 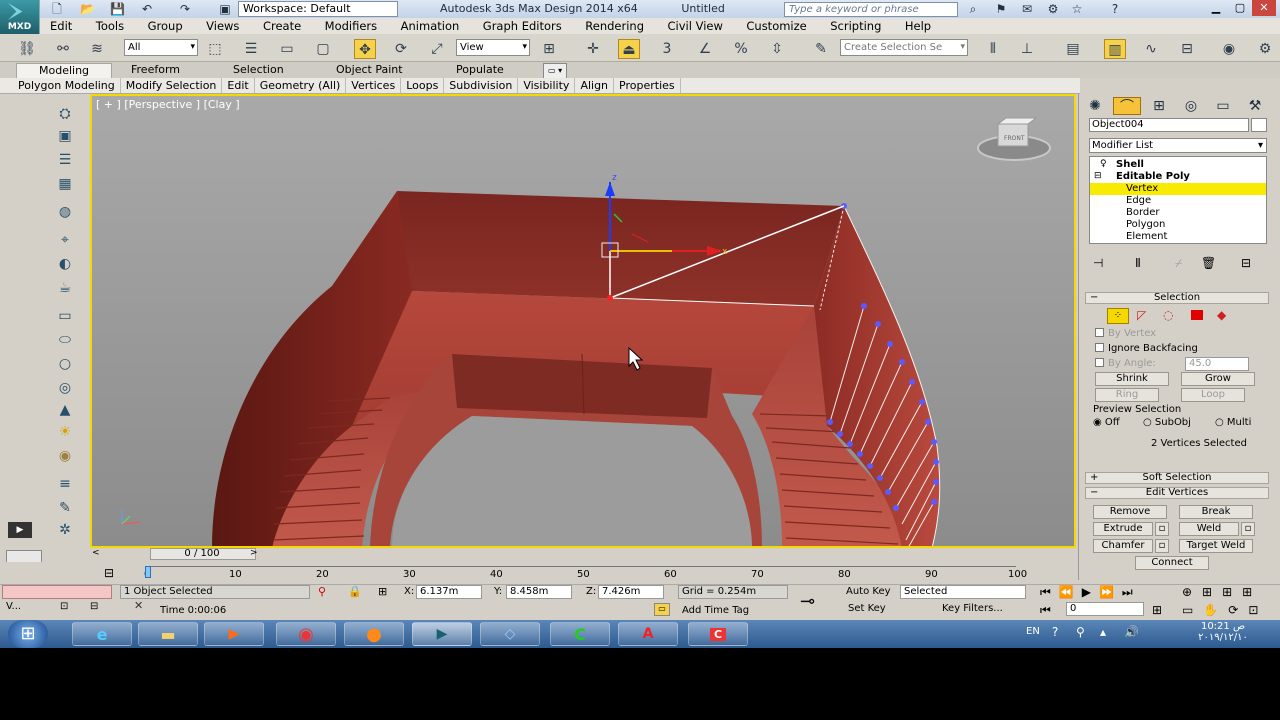 I want to click on rectangle-selection-icon: ▭, so click(x=287, y=49).